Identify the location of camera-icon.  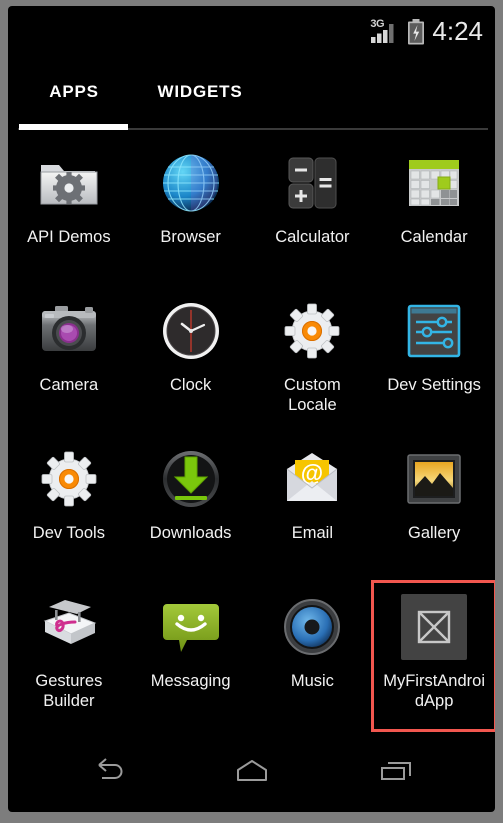
(69, 331).